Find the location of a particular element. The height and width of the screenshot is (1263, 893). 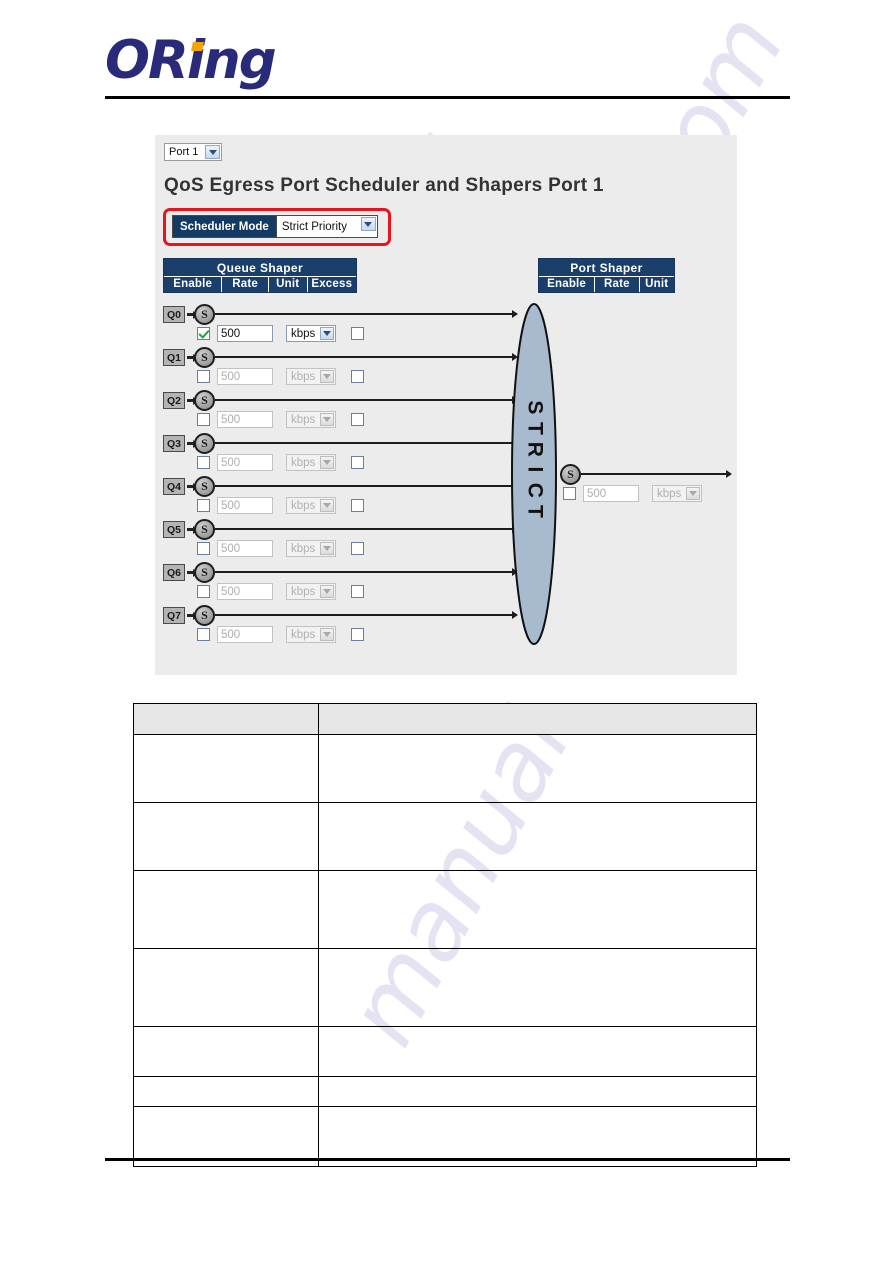

port-shaper-col-unit: Unit is located at coordinates (656, 284).